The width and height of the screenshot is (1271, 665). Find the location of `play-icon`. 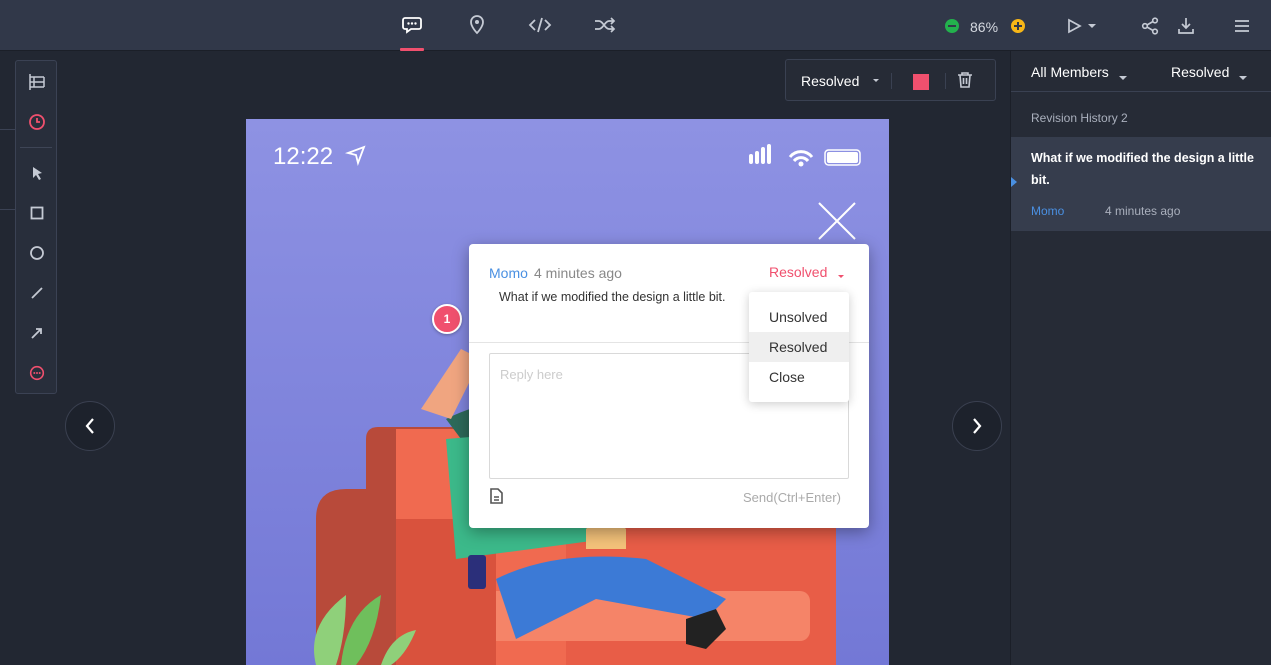

play-icon is located at coordinates (1075, 26).